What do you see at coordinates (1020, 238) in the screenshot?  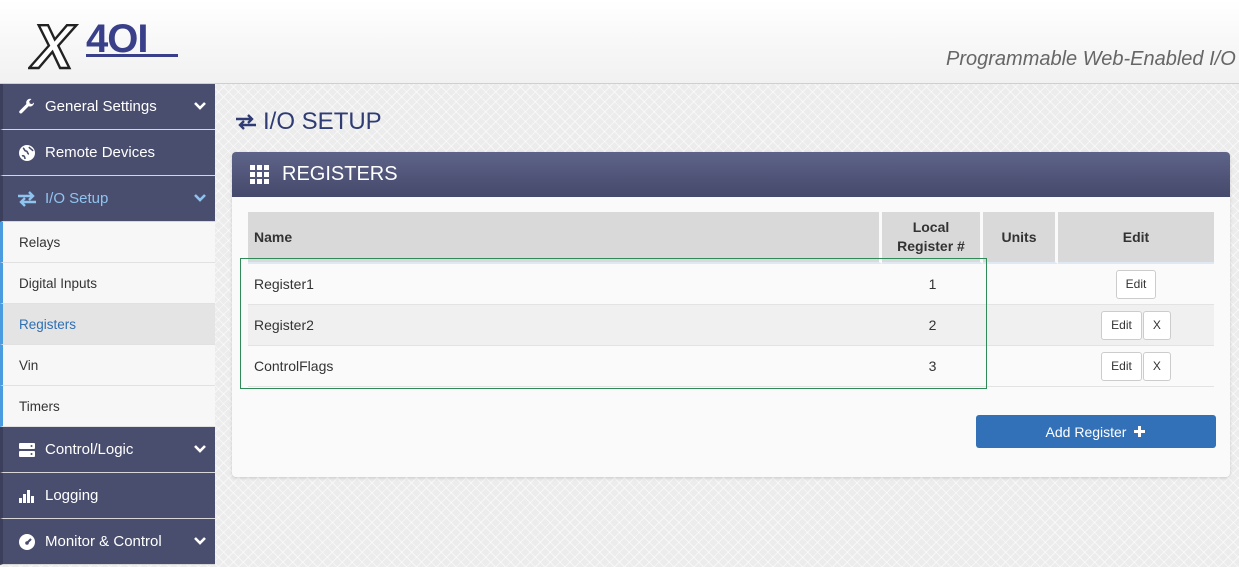 I see `column-header-units: Units` at bounding box center [1020, 238].